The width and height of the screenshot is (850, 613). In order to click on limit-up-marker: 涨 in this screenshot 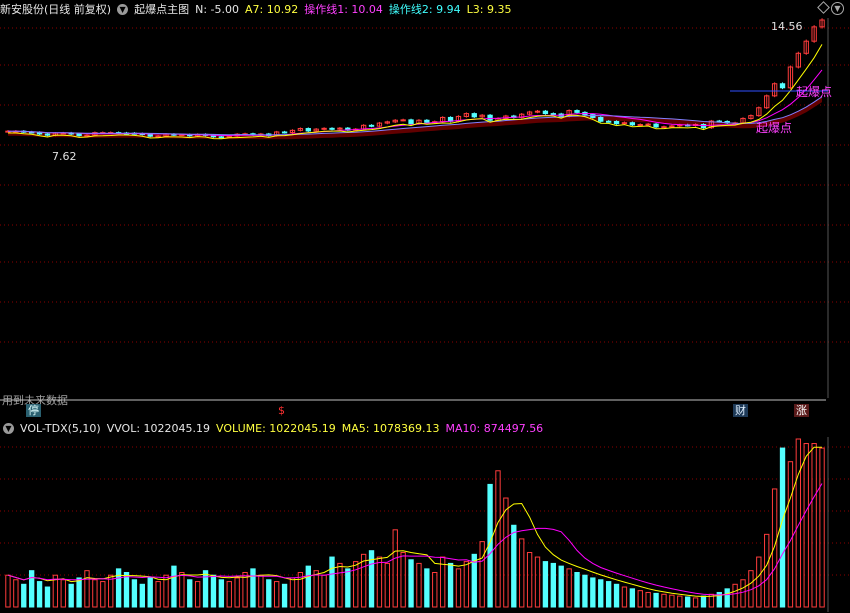, I will do `click(801, 410)`.